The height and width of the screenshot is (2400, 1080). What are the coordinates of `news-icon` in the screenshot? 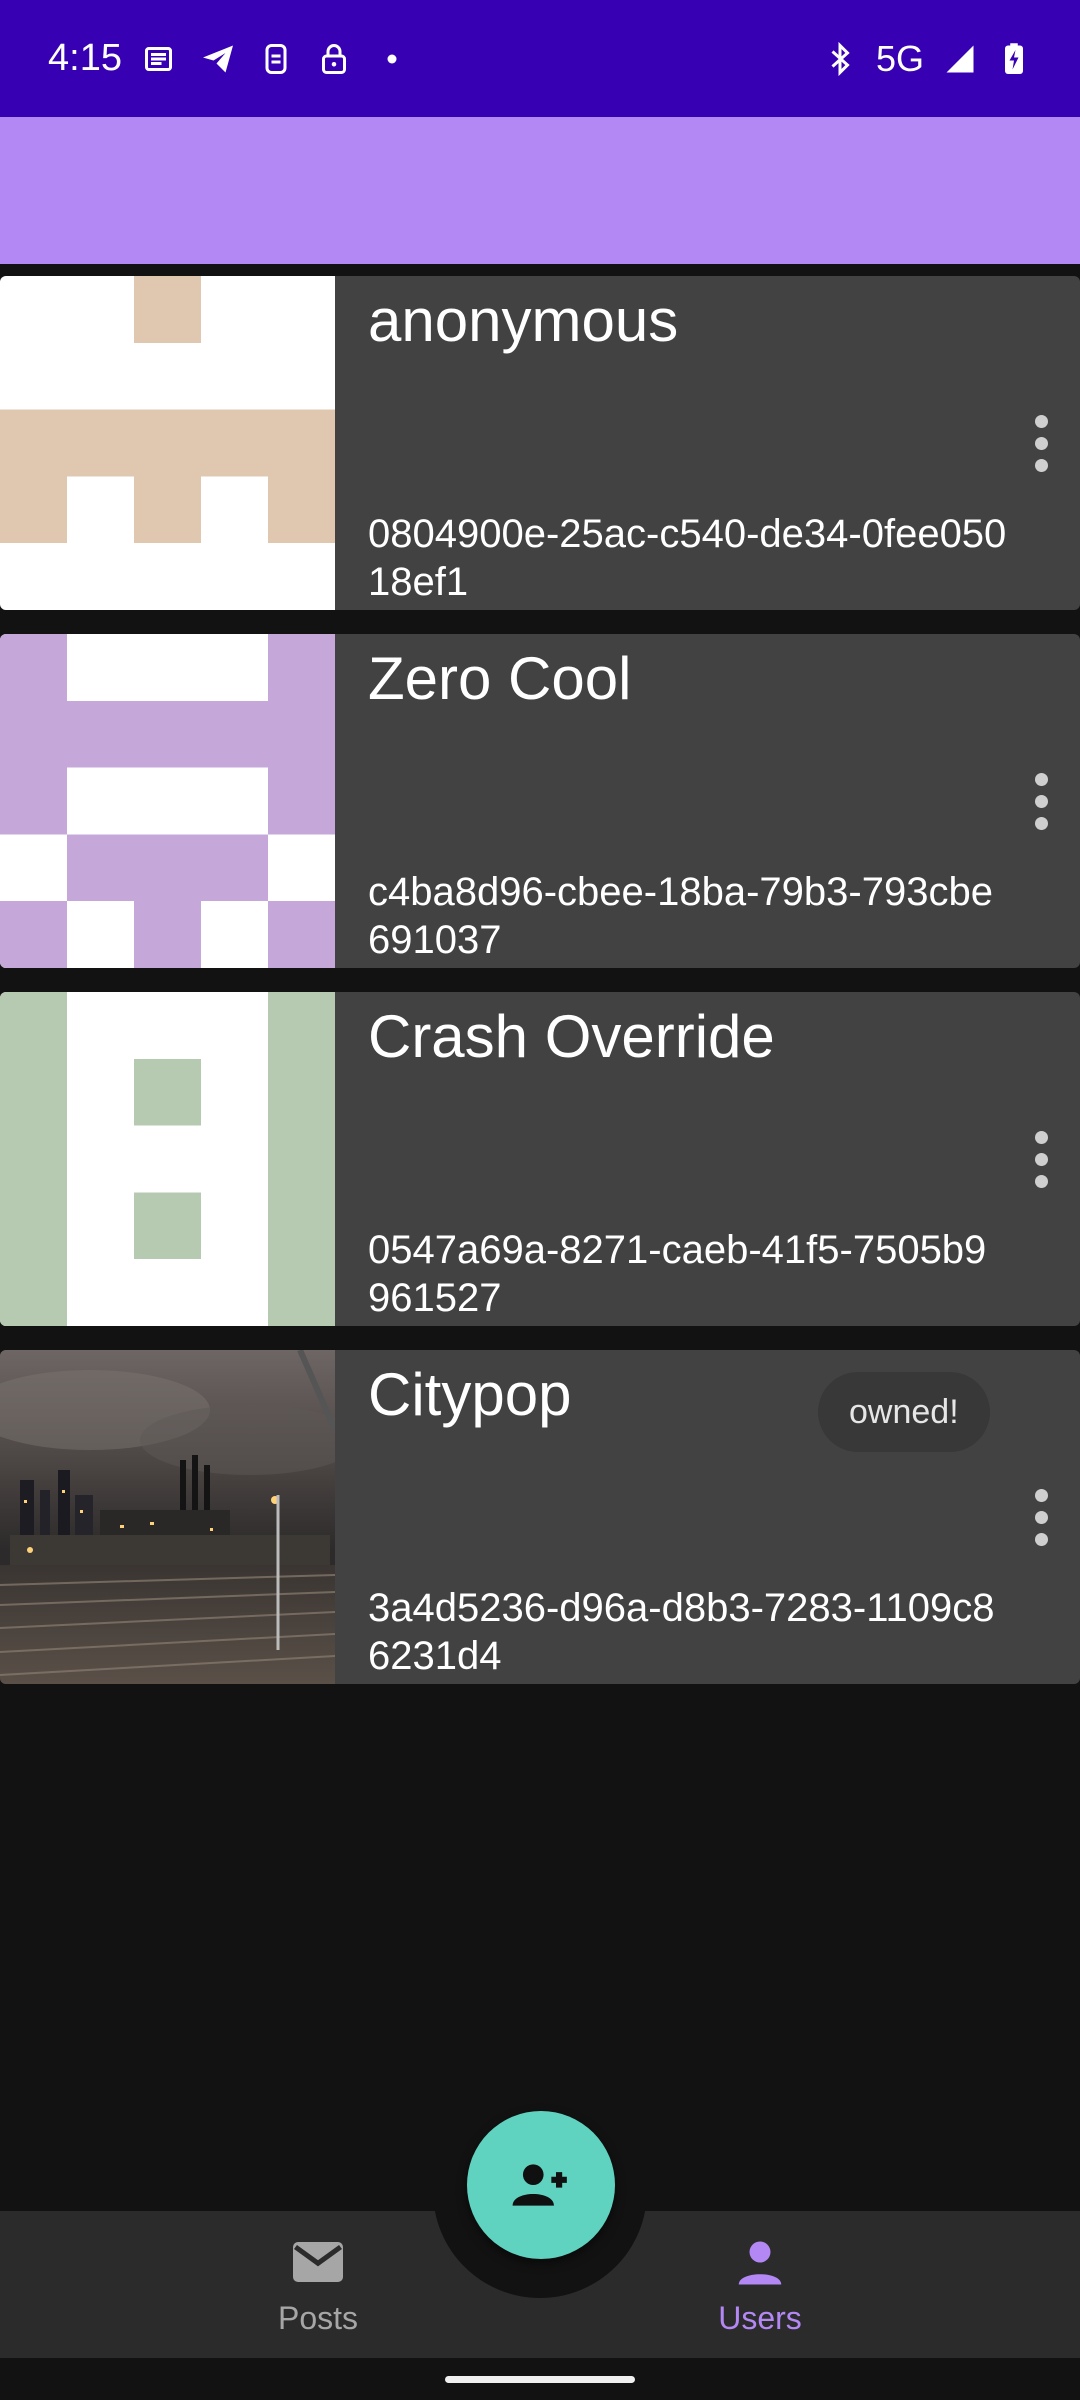 It's located at (160, 59).